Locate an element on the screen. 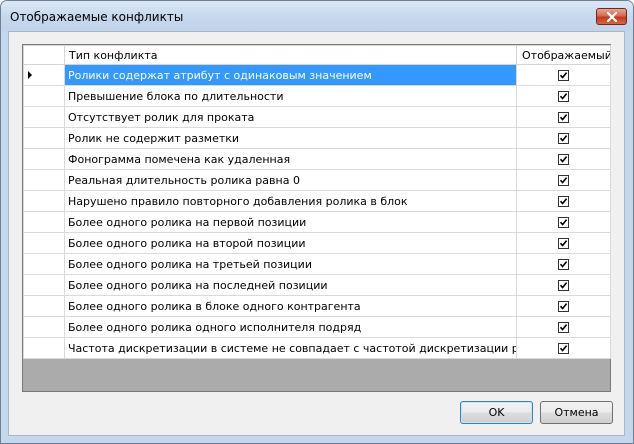 The image size is (634, 444). title-bar: Отображаемые конфликты is located at coordinates (317, 16).